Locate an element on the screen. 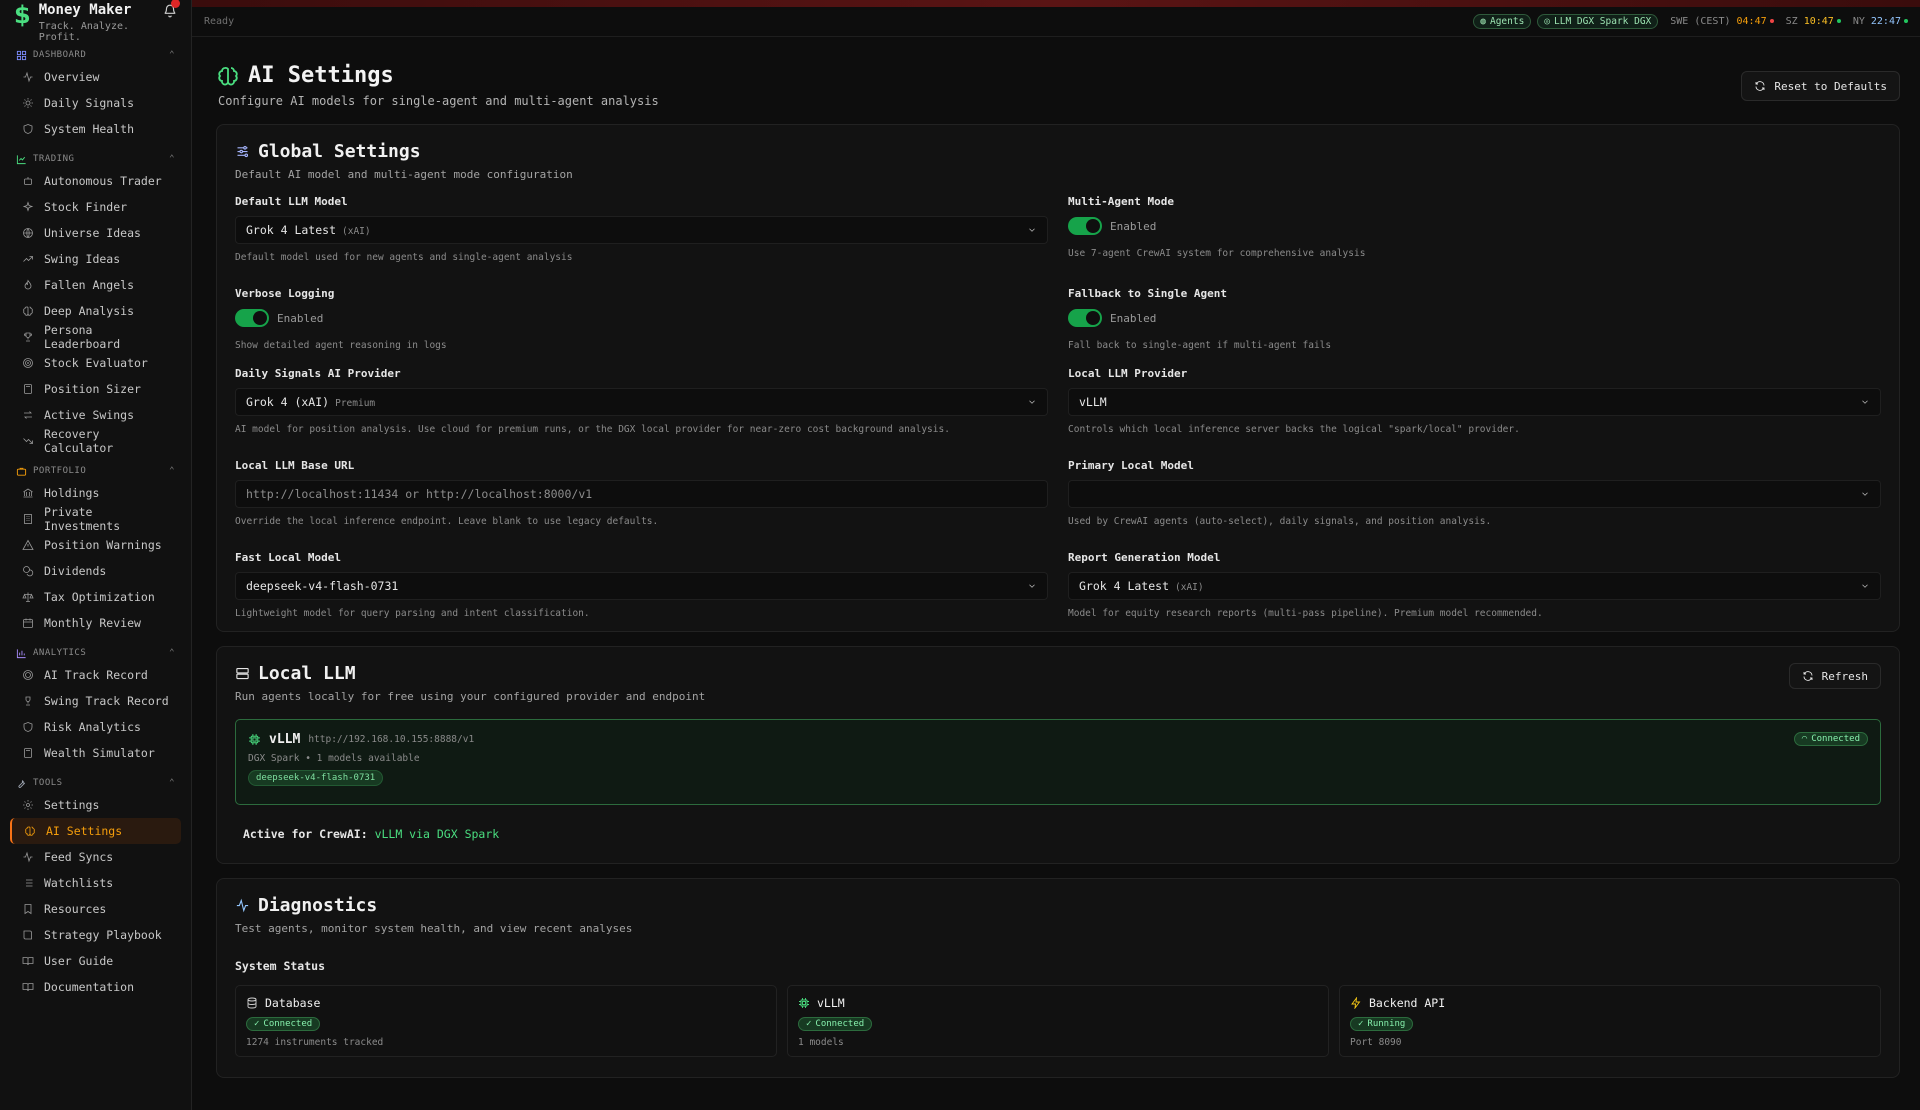 This screenshot has width=1920, height=1110. select-sub: (xAI) is located at coordinates (356, 231).